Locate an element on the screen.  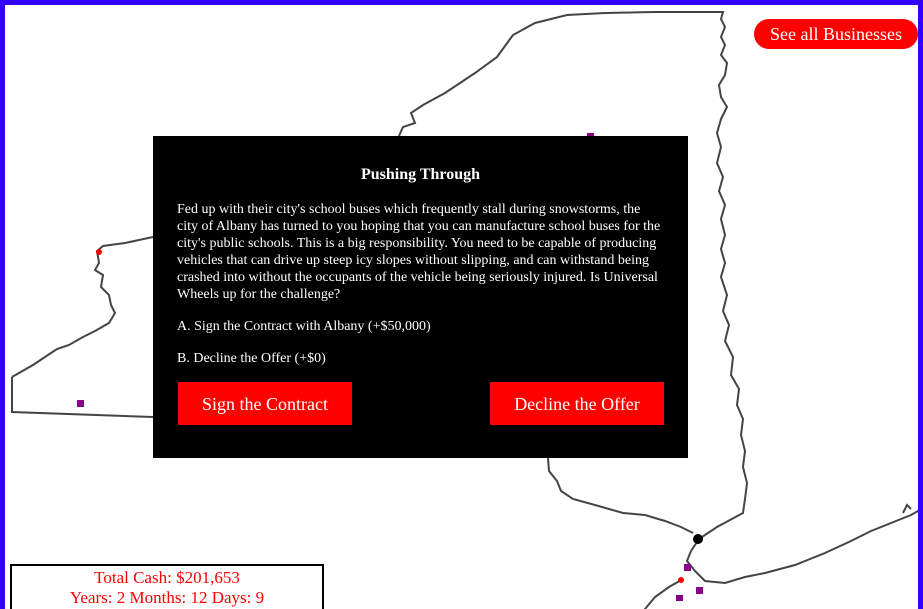
player-marker is located at coordinates (698, 539).